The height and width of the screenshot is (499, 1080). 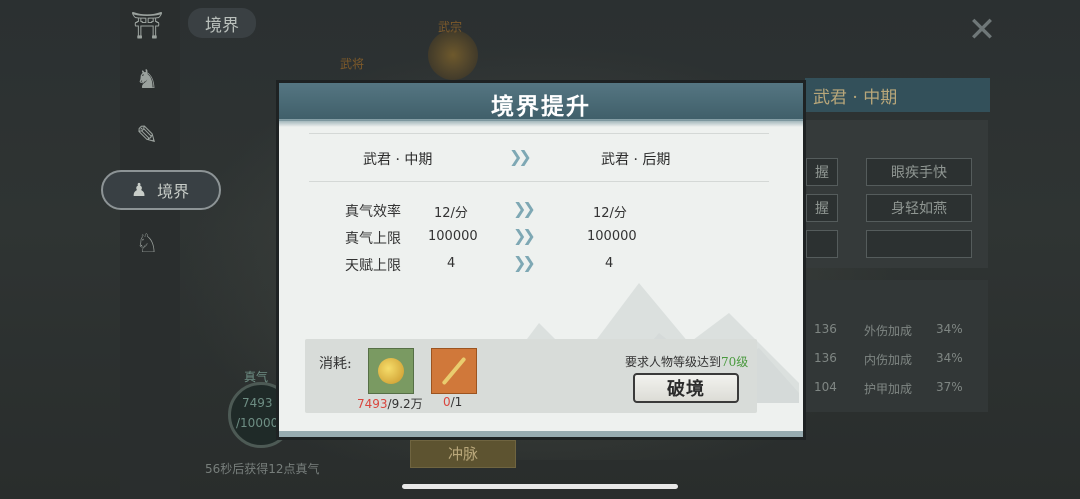 I want to click on orb-label: 武宗, so click(x=450, y=27).